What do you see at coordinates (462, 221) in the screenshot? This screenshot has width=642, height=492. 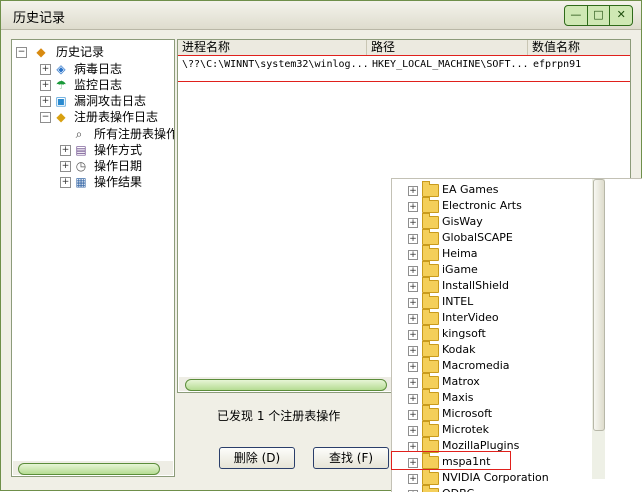 I see `folder-label: GisWay` at bounding box center [462, 221].